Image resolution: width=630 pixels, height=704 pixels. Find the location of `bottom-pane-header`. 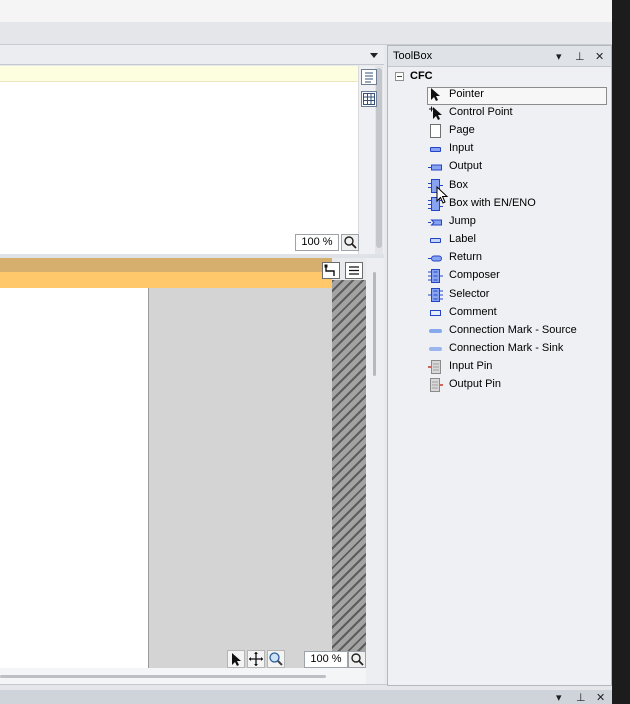

bottom-pane-header is located at coordinates (306, 697).